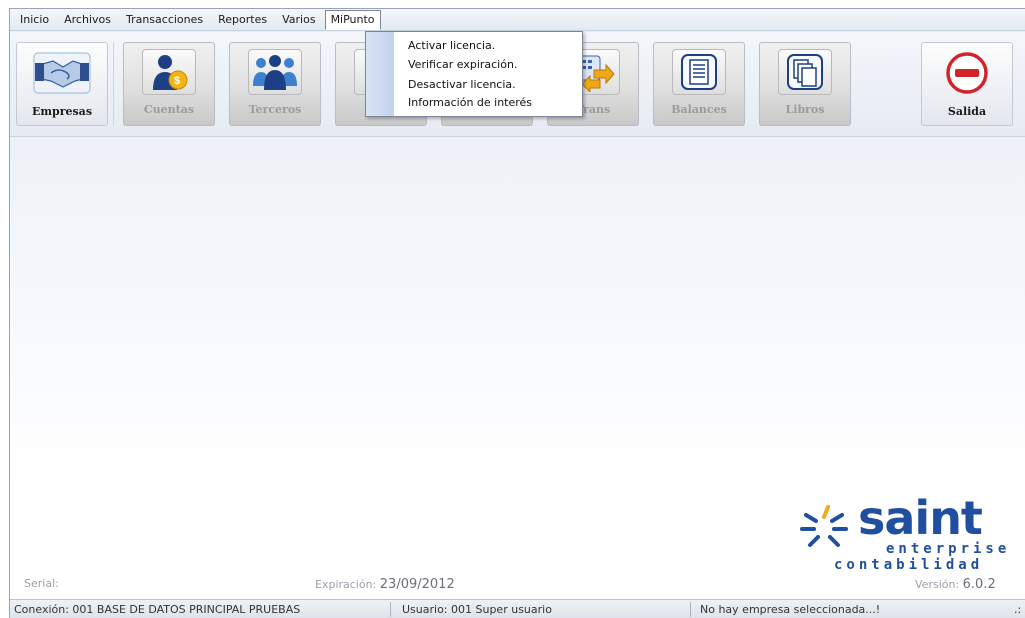 The image size is (1025, 618). I want to click on terceros-button: Terceros, so click(275, 84).